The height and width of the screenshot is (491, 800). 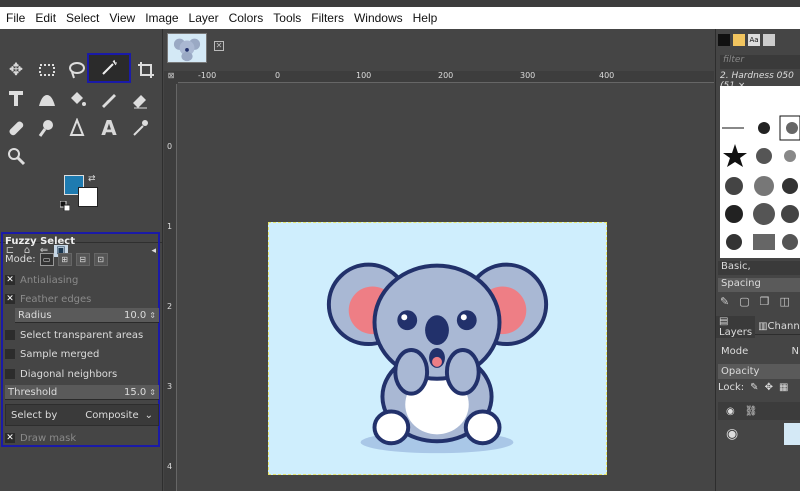 I want to click on menu-select: Select, so click(x=82, y=18).